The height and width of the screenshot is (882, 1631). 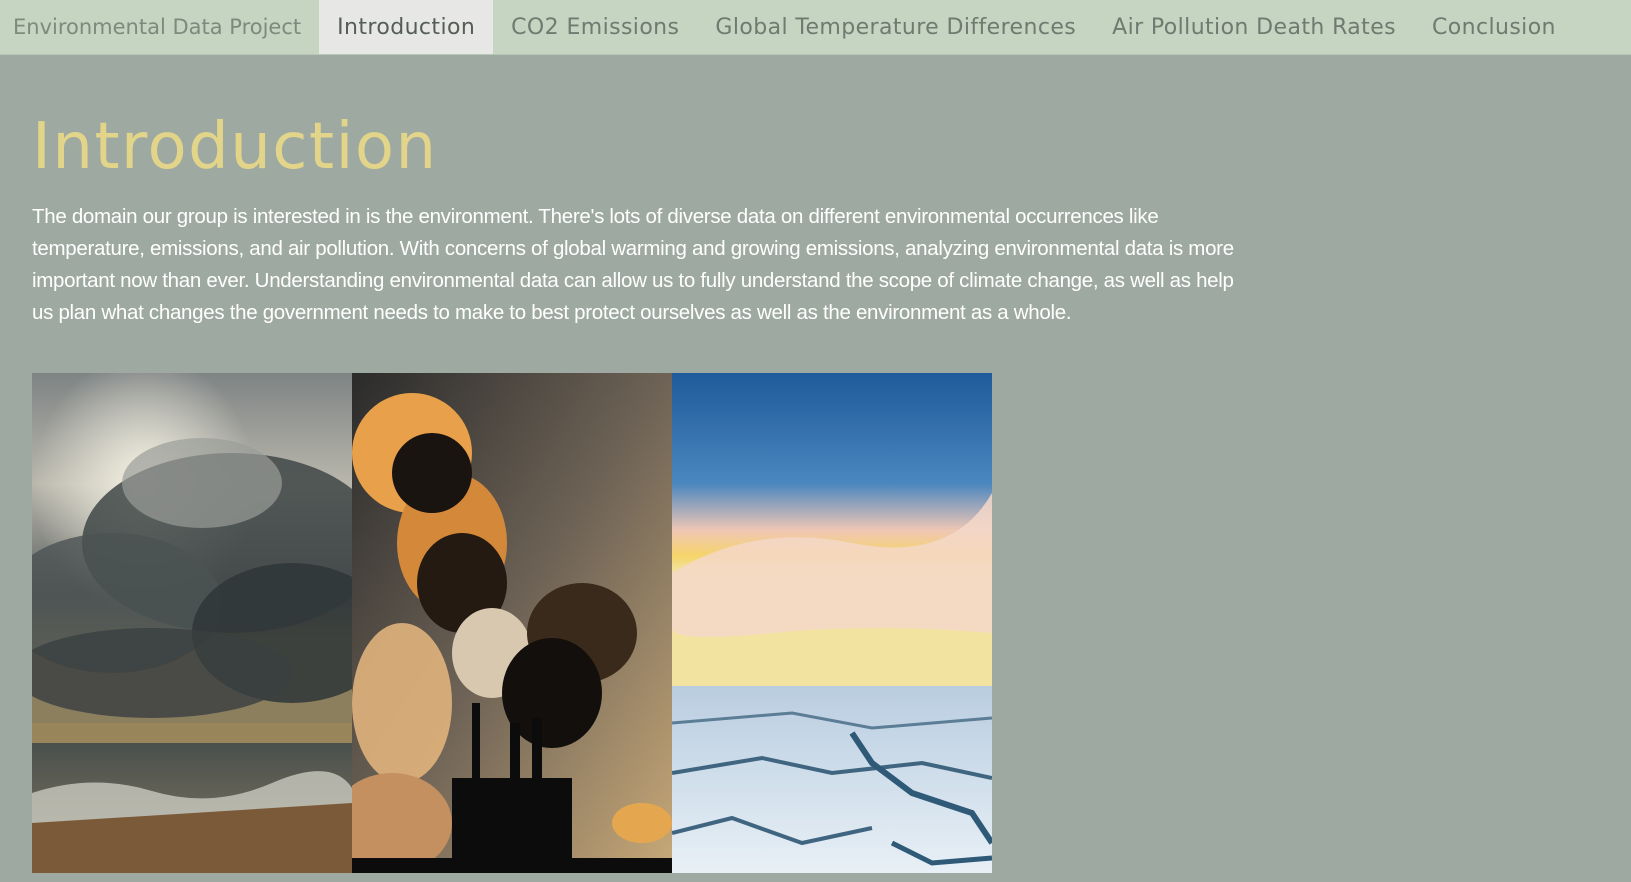 I want to click on nav-tab-global-temperature-differences: Global Temperature Differences, so click(x=895, y=27).